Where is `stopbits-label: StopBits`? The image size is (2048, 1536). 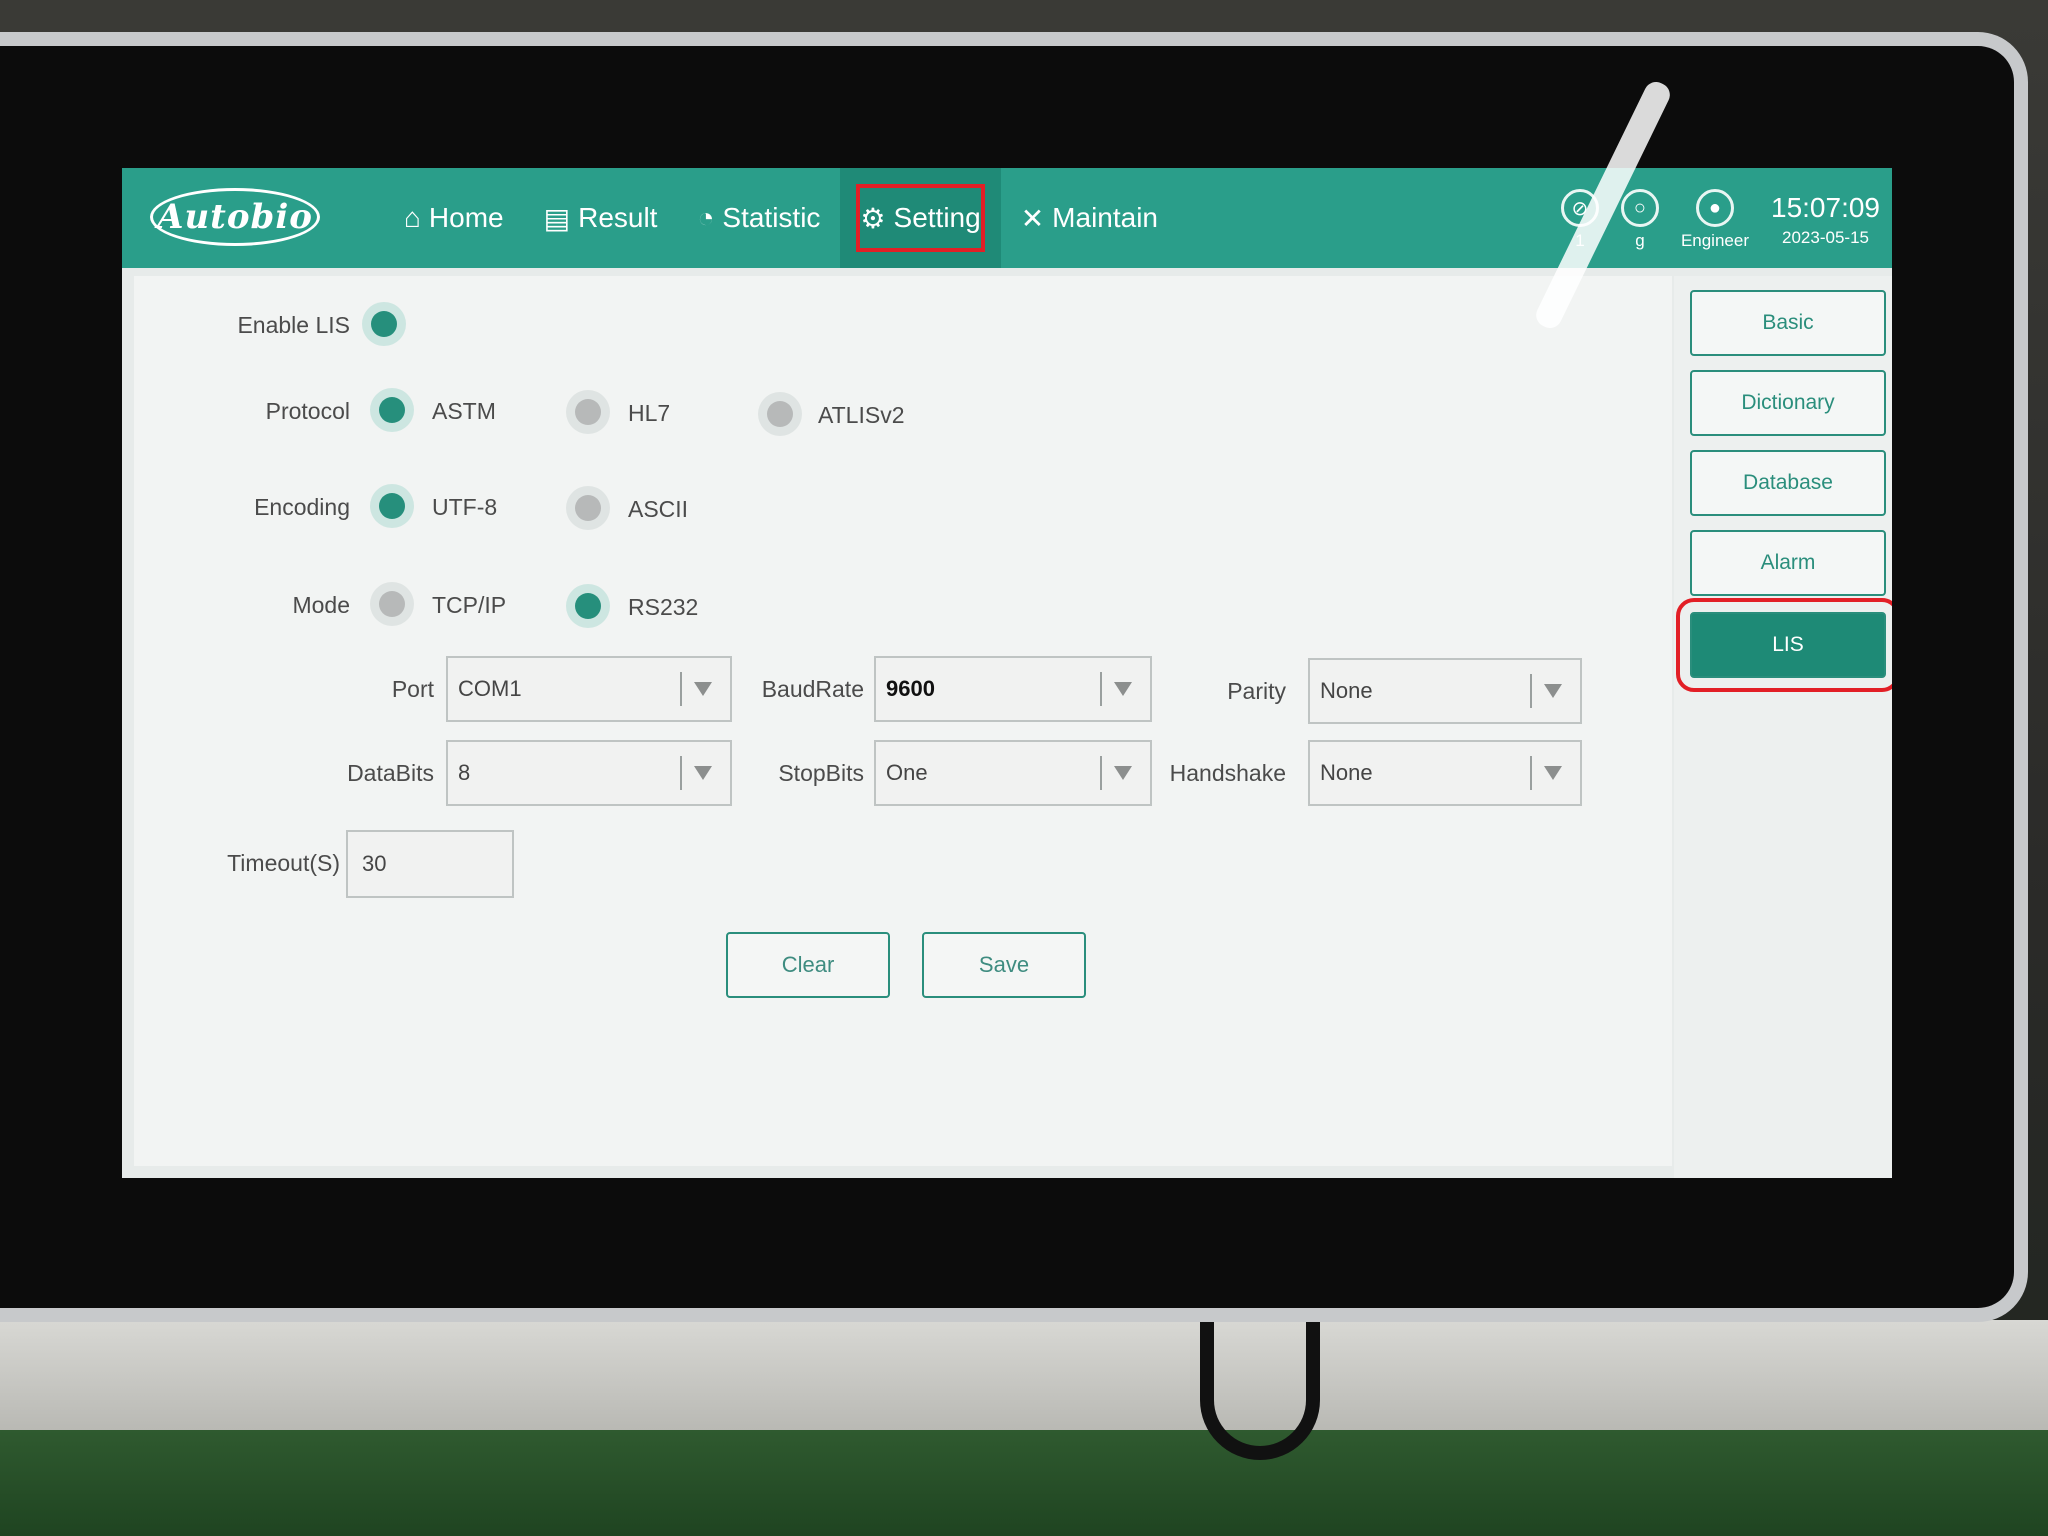
stopbits-label: StopBits is located at coordinates (821, 773).